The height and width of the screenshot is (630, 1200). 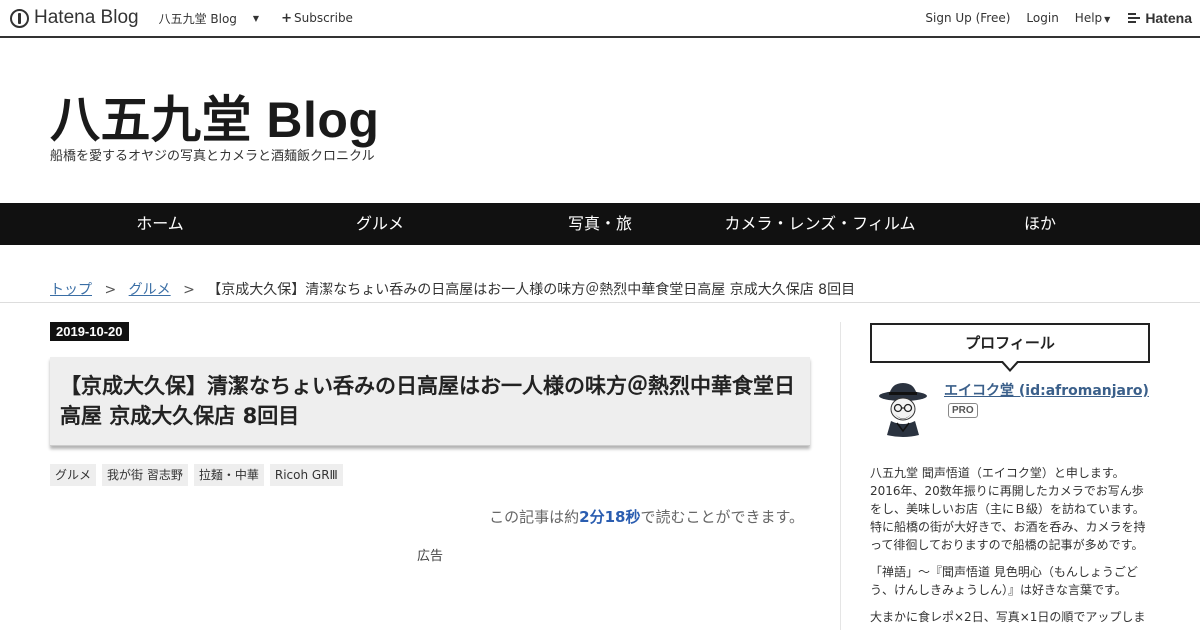 I want to click on nav-item-other: ほか, so click(x=1040, y=224).